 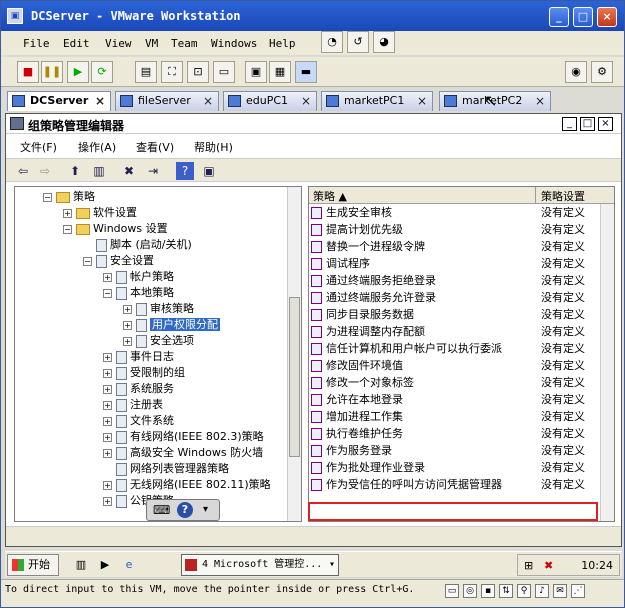 What do you see at coordinates (607, 362) in the screenshot?
I see `list-scrollbar` at bounding box center [607, 362].